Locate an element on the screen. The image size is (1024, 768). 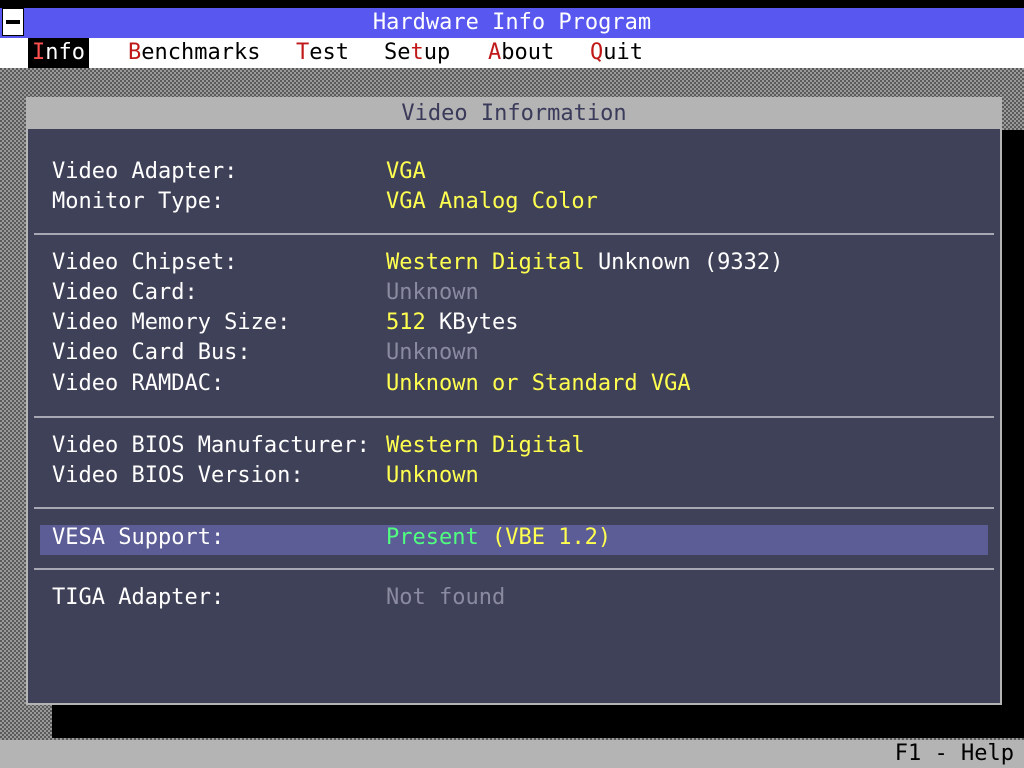
row-video-ramdac: Video RAMDAC: Unknown or Standard VGA is located at coordinates (371, 383).